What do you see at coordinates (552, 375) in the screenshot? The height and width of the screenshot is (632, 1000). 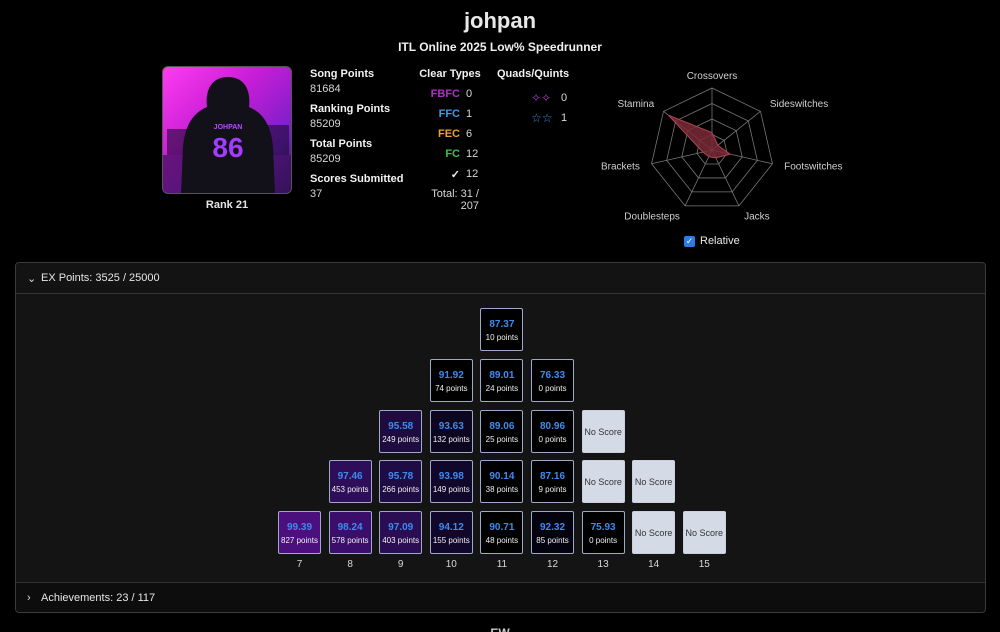 I see `tile-score: 76.33` at bounding box center [552, 375].